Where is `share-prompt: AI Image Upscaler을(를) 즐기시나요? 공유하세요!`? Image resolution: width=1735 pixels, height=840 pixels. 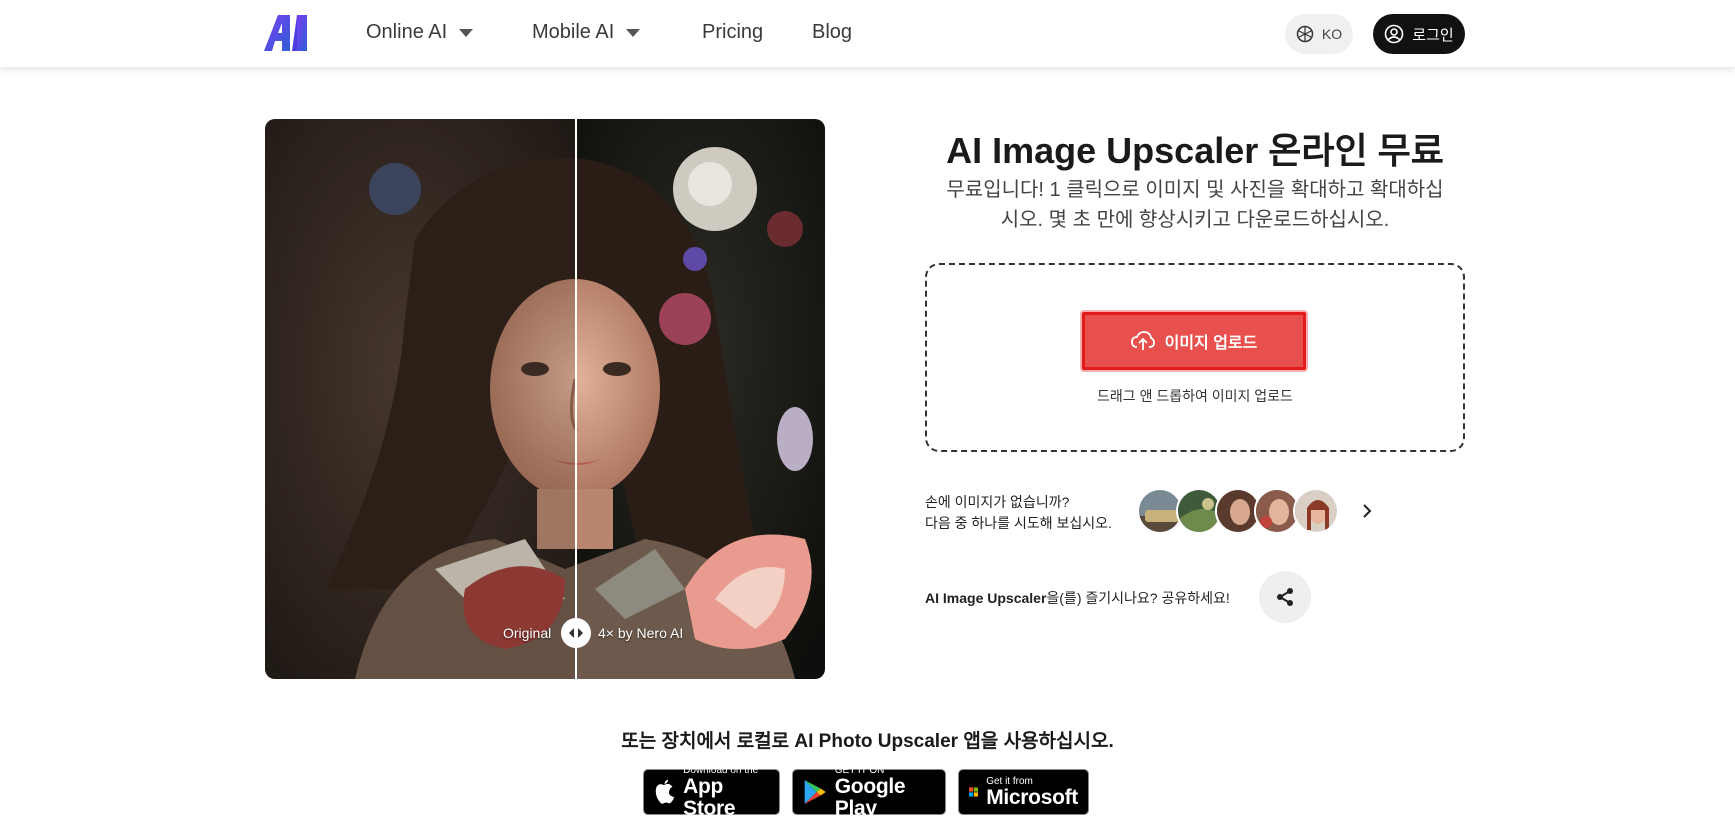 share-prompt: AI Image Upscaler을(를) 즐기시나요? 공유하세요! is located at coordinates (1077, 598).